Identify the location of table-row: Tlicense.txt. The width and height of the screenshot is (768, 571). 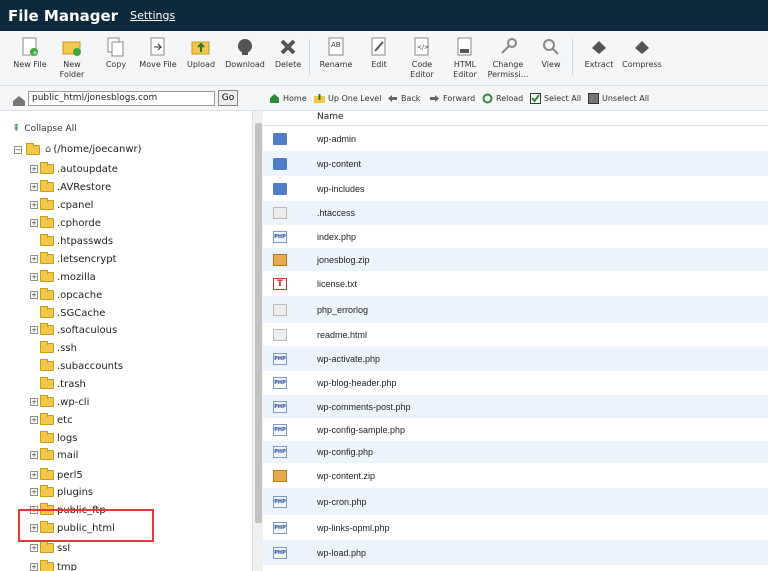
(515, 283).